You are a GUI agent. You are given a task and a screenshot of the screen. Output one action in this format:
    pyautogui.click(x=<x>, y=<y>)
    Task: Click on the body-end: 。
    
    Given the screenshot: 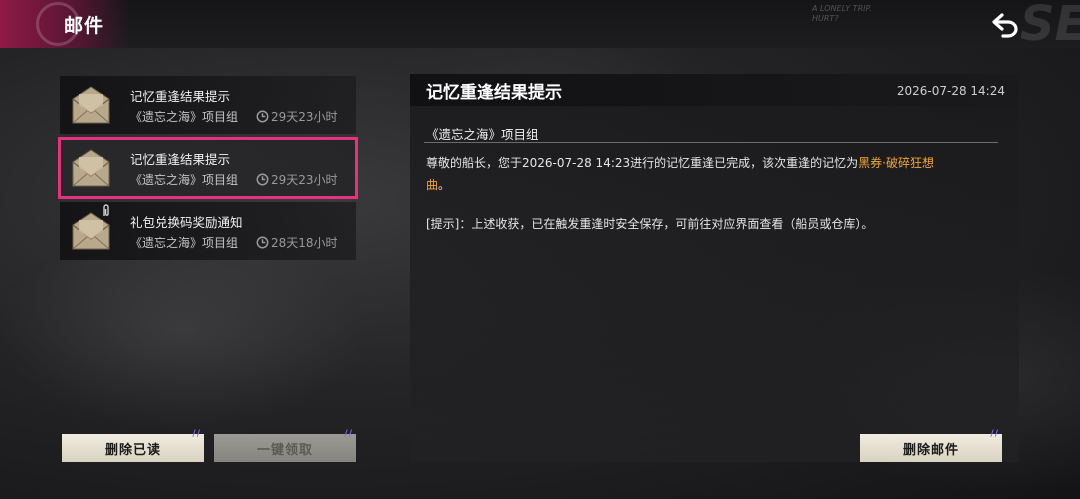 What is the action you would take?
    pyautogui.click(x=444, y=185)
    